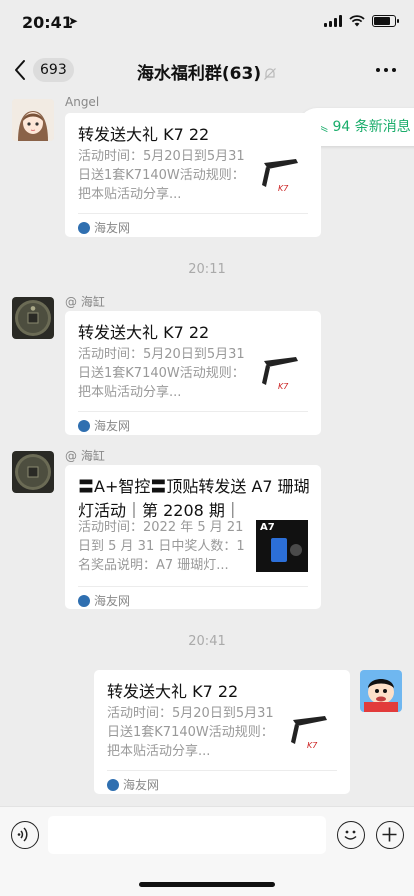 This screenshot has height=896, width=414. Describe the element at coordinates (381, 691) in the screenshot. I see `avatar-self` at that location.